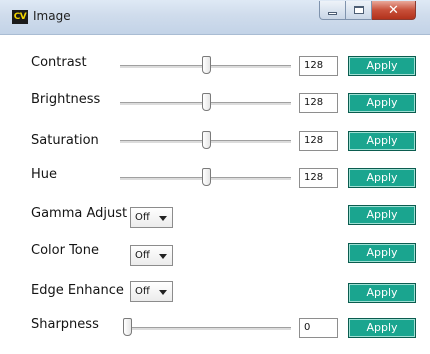 The height and width of the screenshot is (354, 430). I want to click on hue-label: Hue, so click(44, 174).